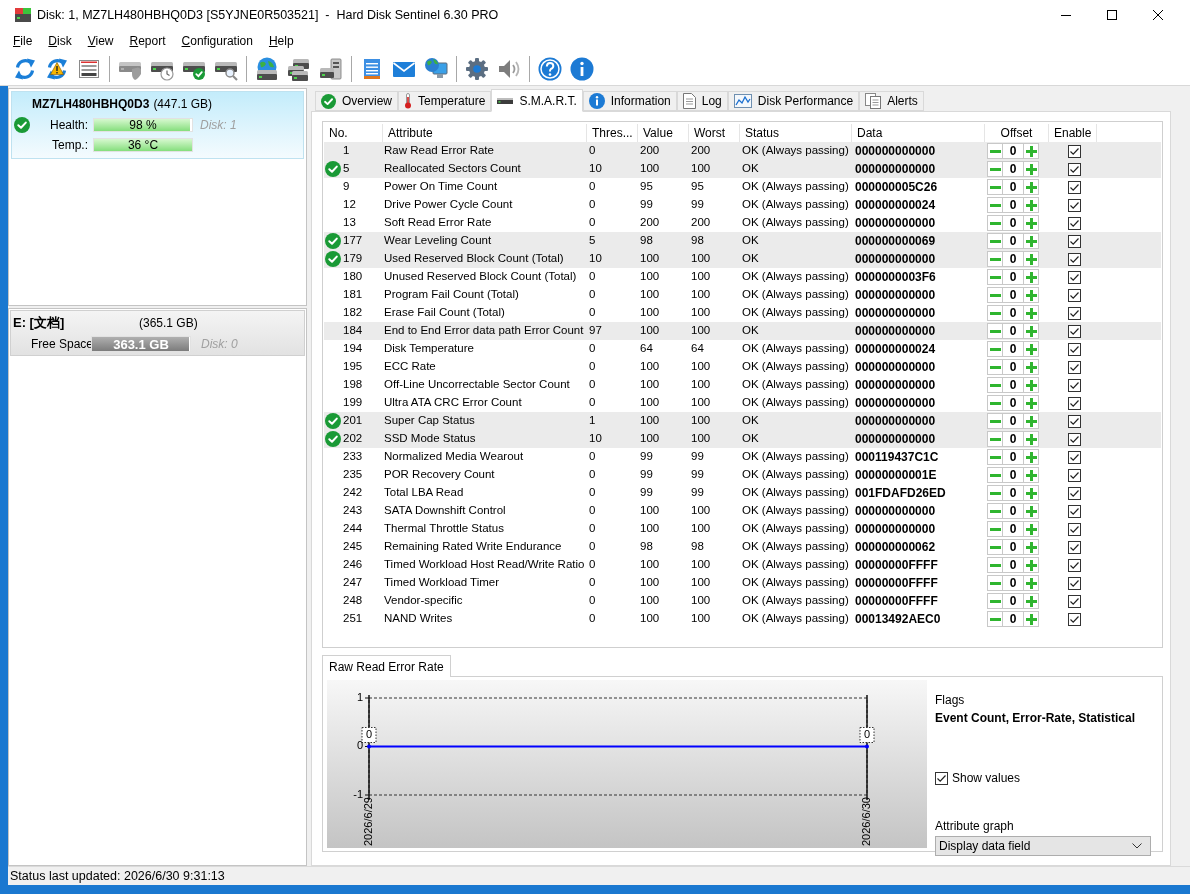 This screenshot has height=894, width=1190. What do you see at coordinates (742, 259) in the screenshot?
I see `table-row: 179 Used Reserved Block Count (Total) 10 100 100 OK 000000000000 0` at bounding box center [742, 259].